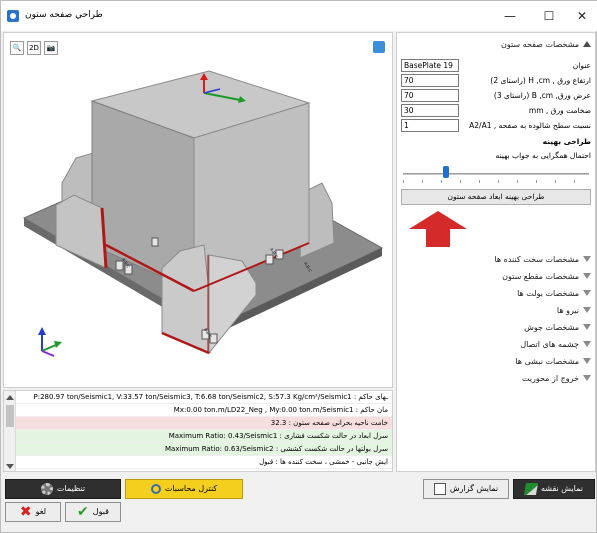 Image resolution: width=597 pixels, height=533 pixels. What do you see at coordinates (496, 227) in the screenshot?
I see `hint-arrow` at bounding box center [496, 227].